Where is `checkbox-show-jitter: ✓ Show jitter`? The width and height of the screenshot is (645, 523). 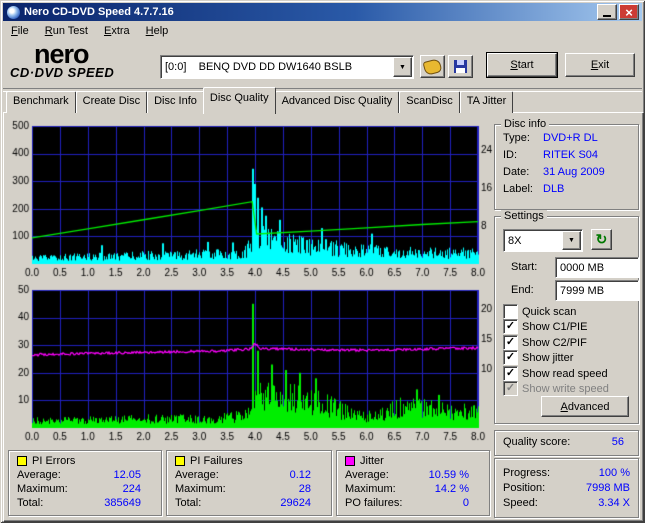
checkbox-show-jitter: ✓ Show jitter is located at coordinates (538, 357).